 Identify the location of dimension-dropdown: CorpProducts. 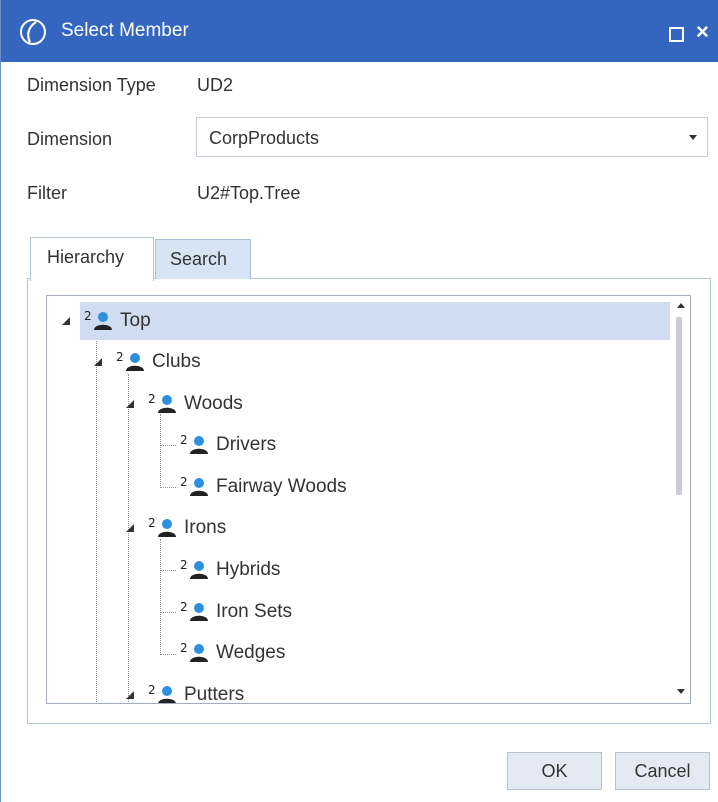
(452, 137).